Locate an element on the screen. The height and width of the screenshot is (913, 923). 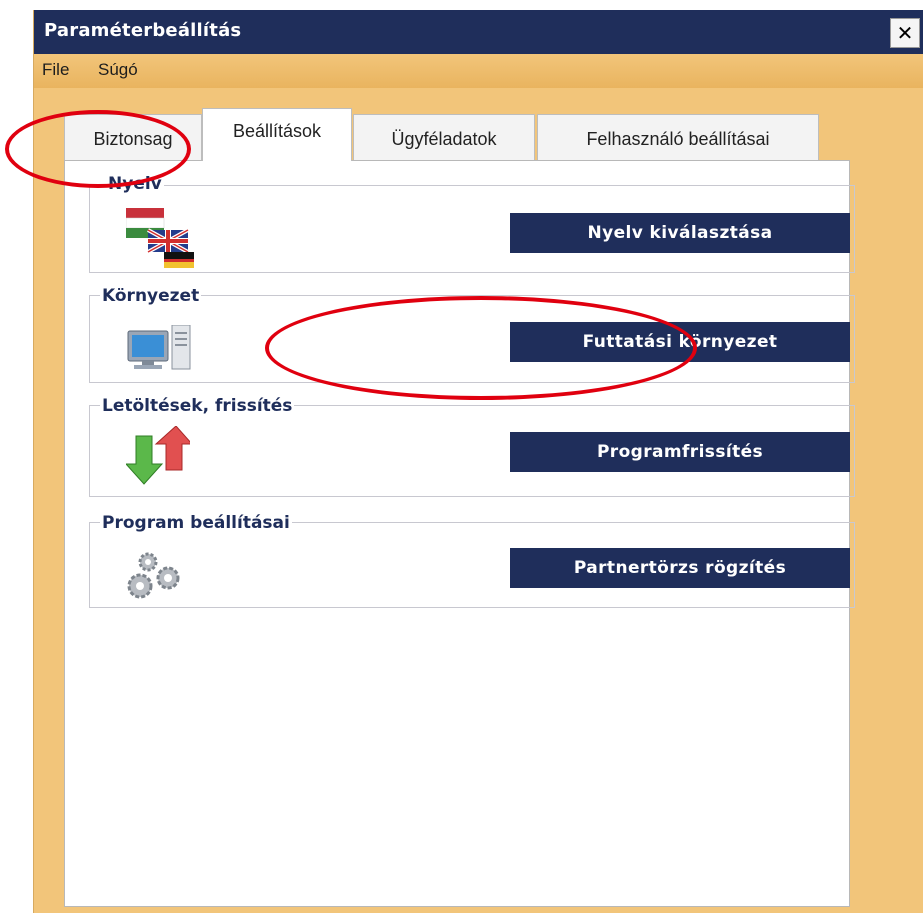
group-label-nyelv: Nyelv is located at coordinates (135, 184).